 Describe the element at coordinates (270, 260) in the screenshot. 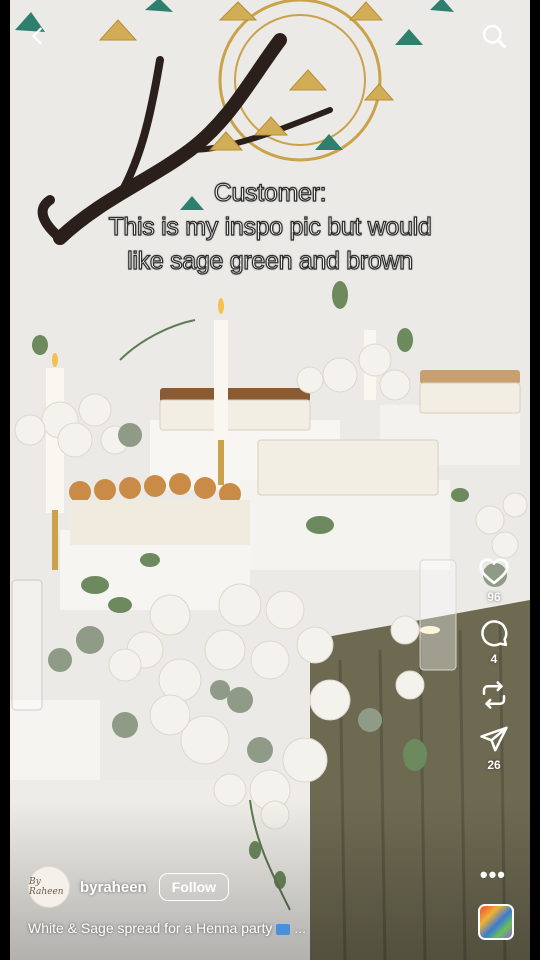

I see `caption-line-3: like sage green and brown` at that location.